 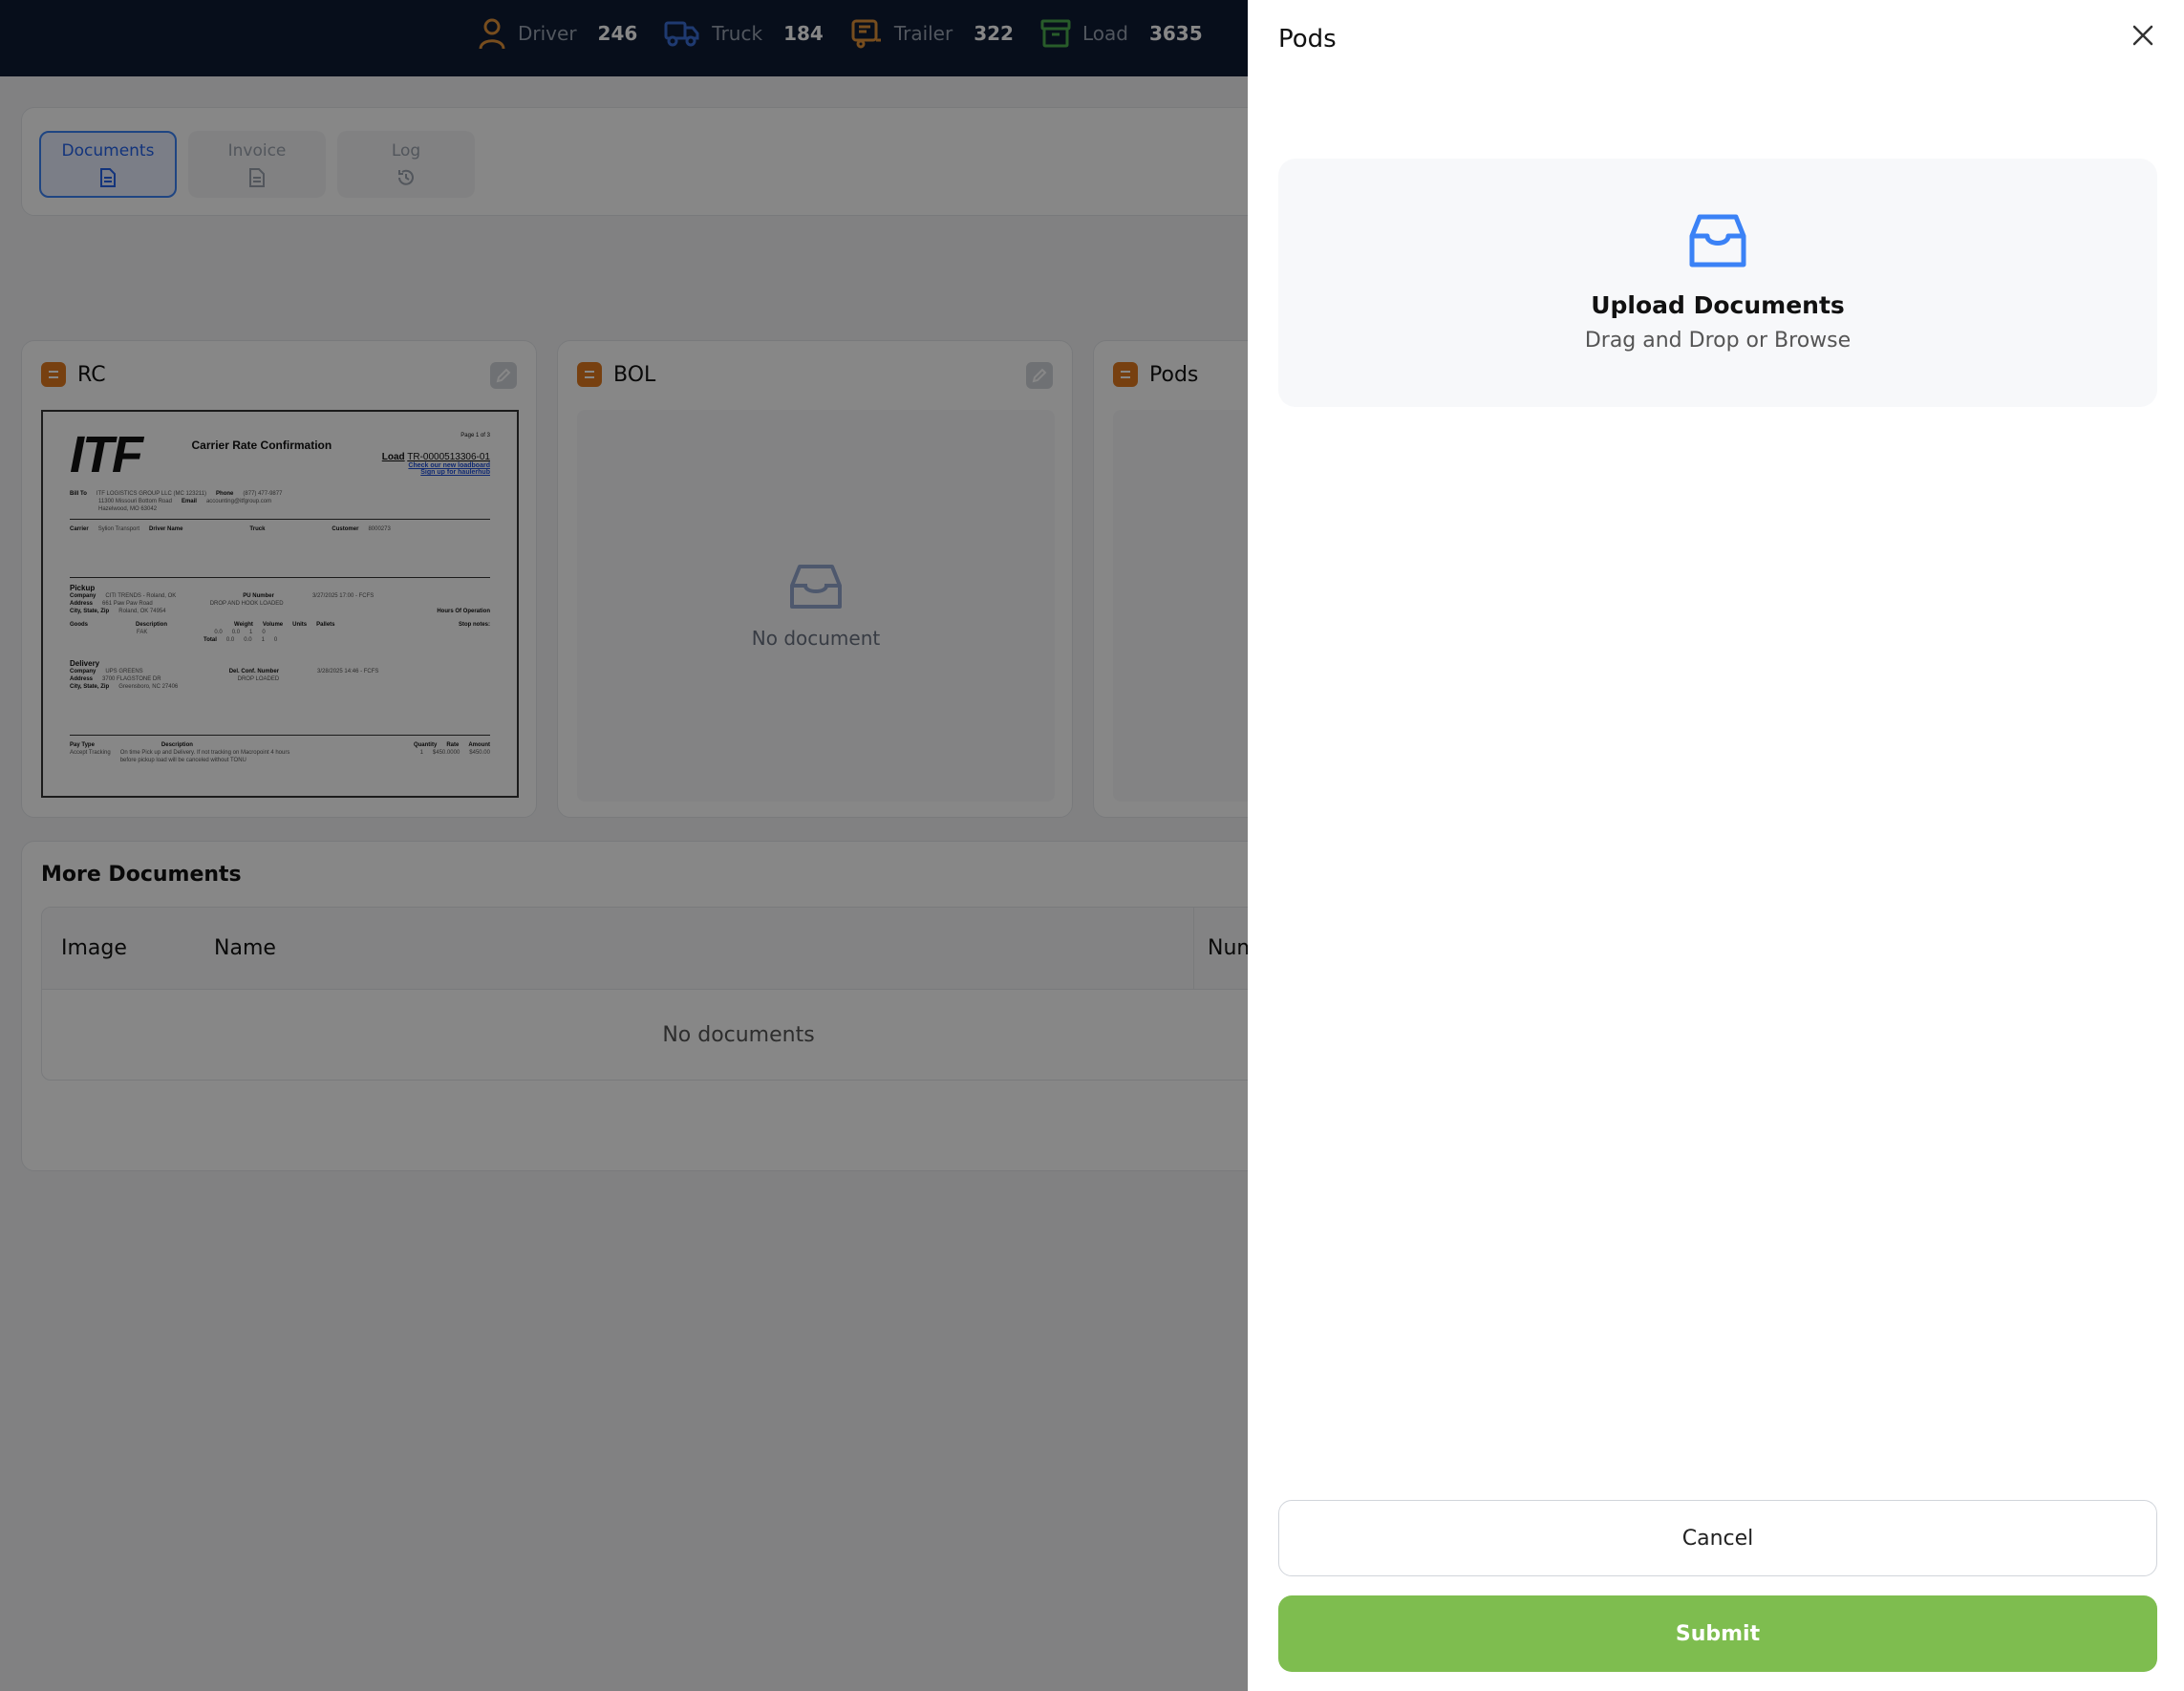 I want to click on cancel-button: Cancel, so click(x=1718, y=1538).